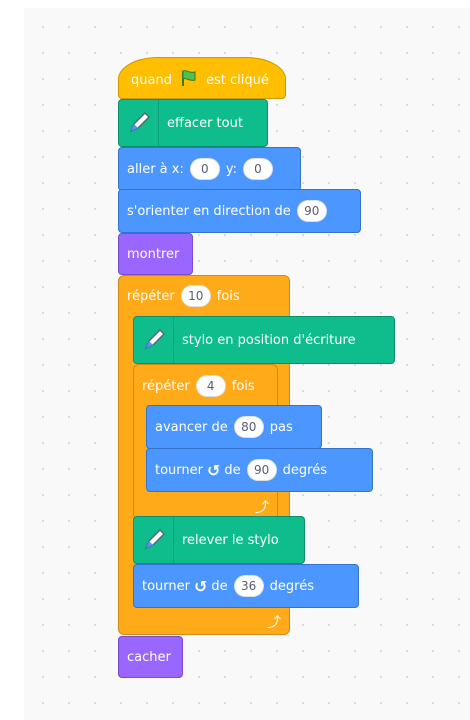 The image size is (470, 720). Describe the element at coordinates (166, 386) in the screenshot. I see `repeat-inner-label: répéter` at that location.